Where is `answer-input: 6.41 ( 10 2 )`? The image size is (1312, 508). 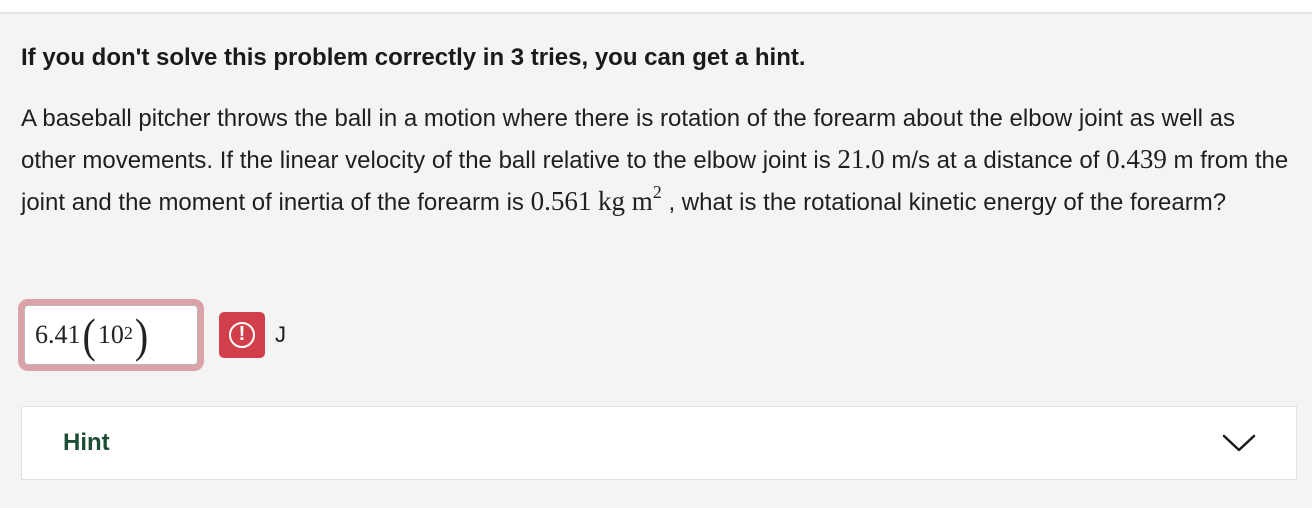 answer-input: 6.41 ( 10 2 ) is located at coordinates (111, 335).